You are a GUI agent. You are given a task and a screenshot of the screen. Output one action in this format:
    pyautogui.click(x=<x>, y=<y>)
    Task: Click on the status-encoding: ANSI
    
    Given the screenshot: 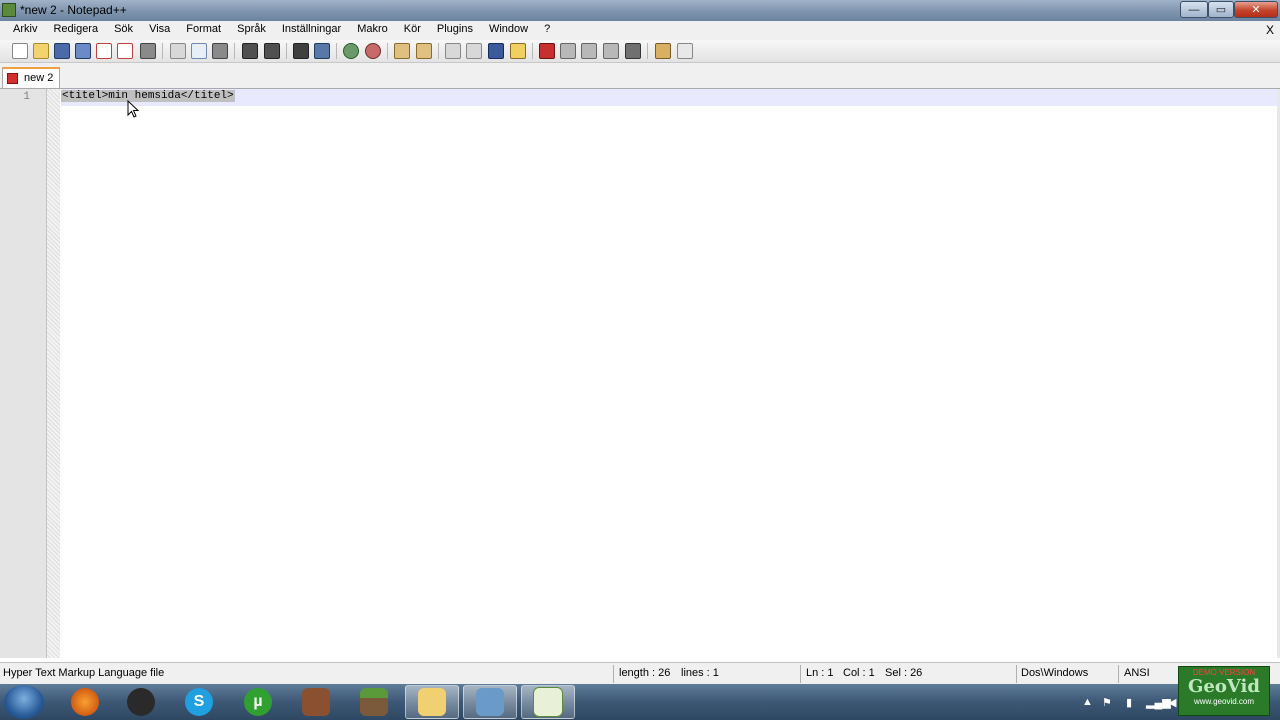 What is the action you would take?
    pyautogui.click(x=1137, y=673)
    